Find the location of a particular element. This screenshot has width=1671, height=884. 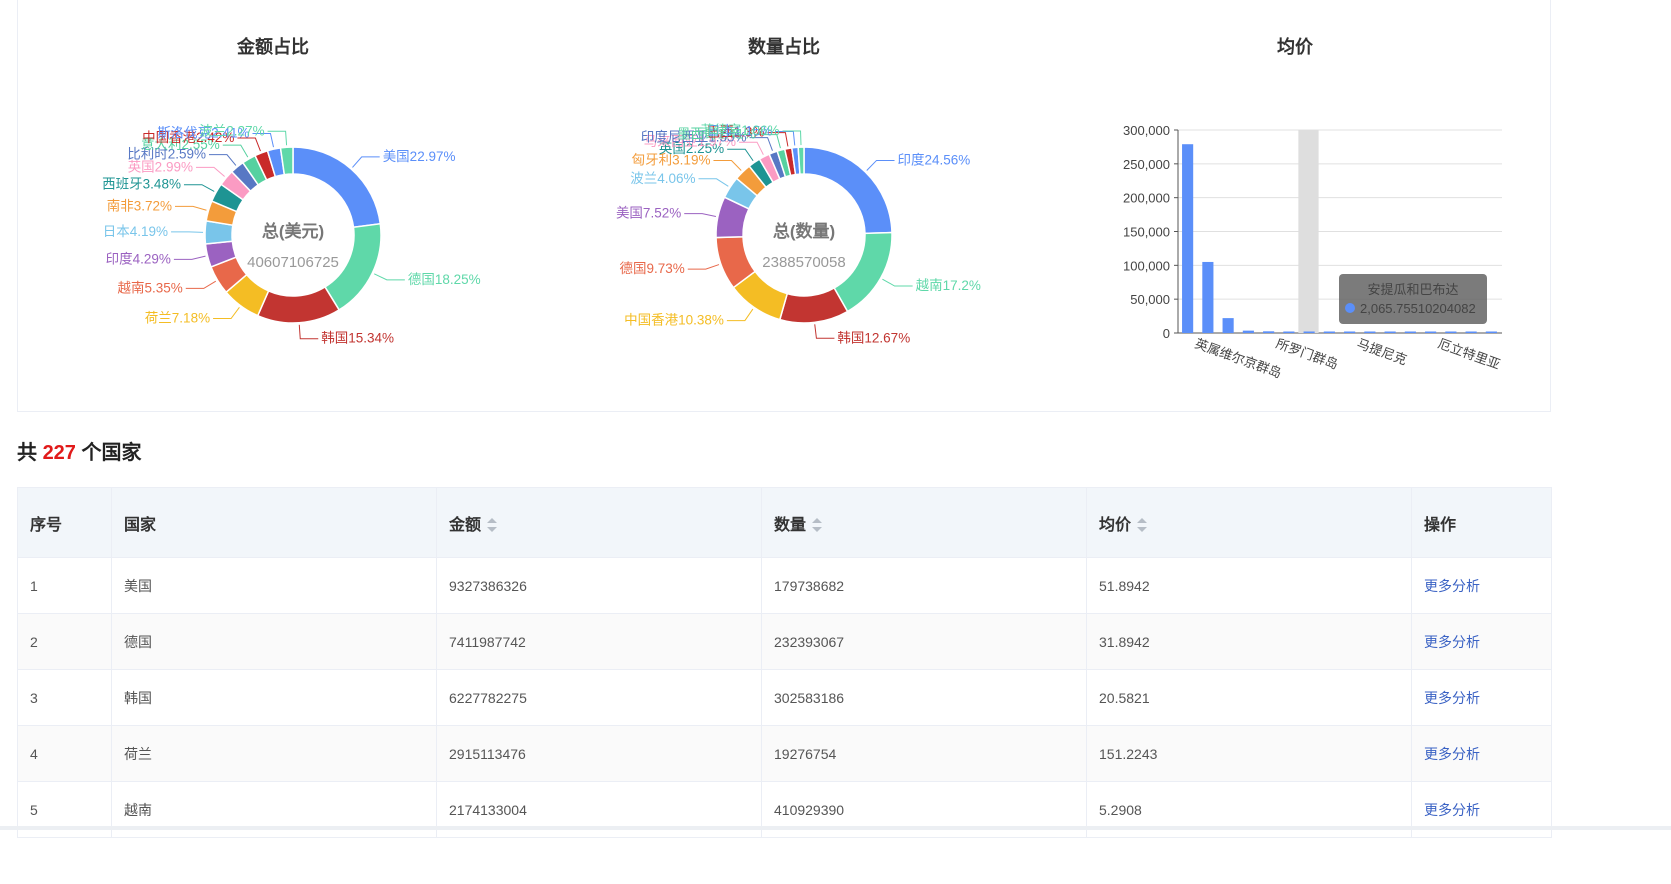

x-tick-label: 英属维尔京群岛 is located at coordinates (1238, 358).